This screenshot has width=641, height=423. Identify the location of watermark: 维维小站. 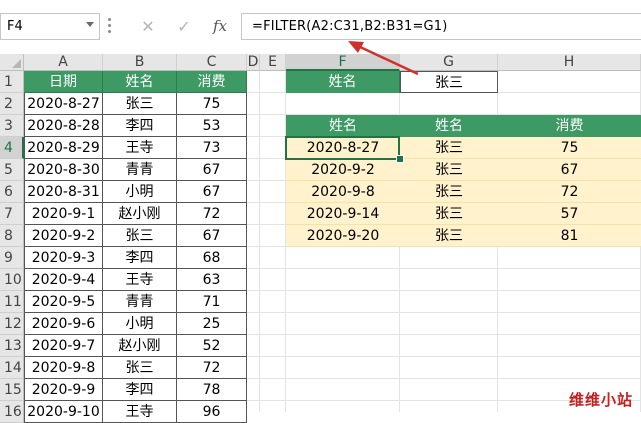
(601, 400).